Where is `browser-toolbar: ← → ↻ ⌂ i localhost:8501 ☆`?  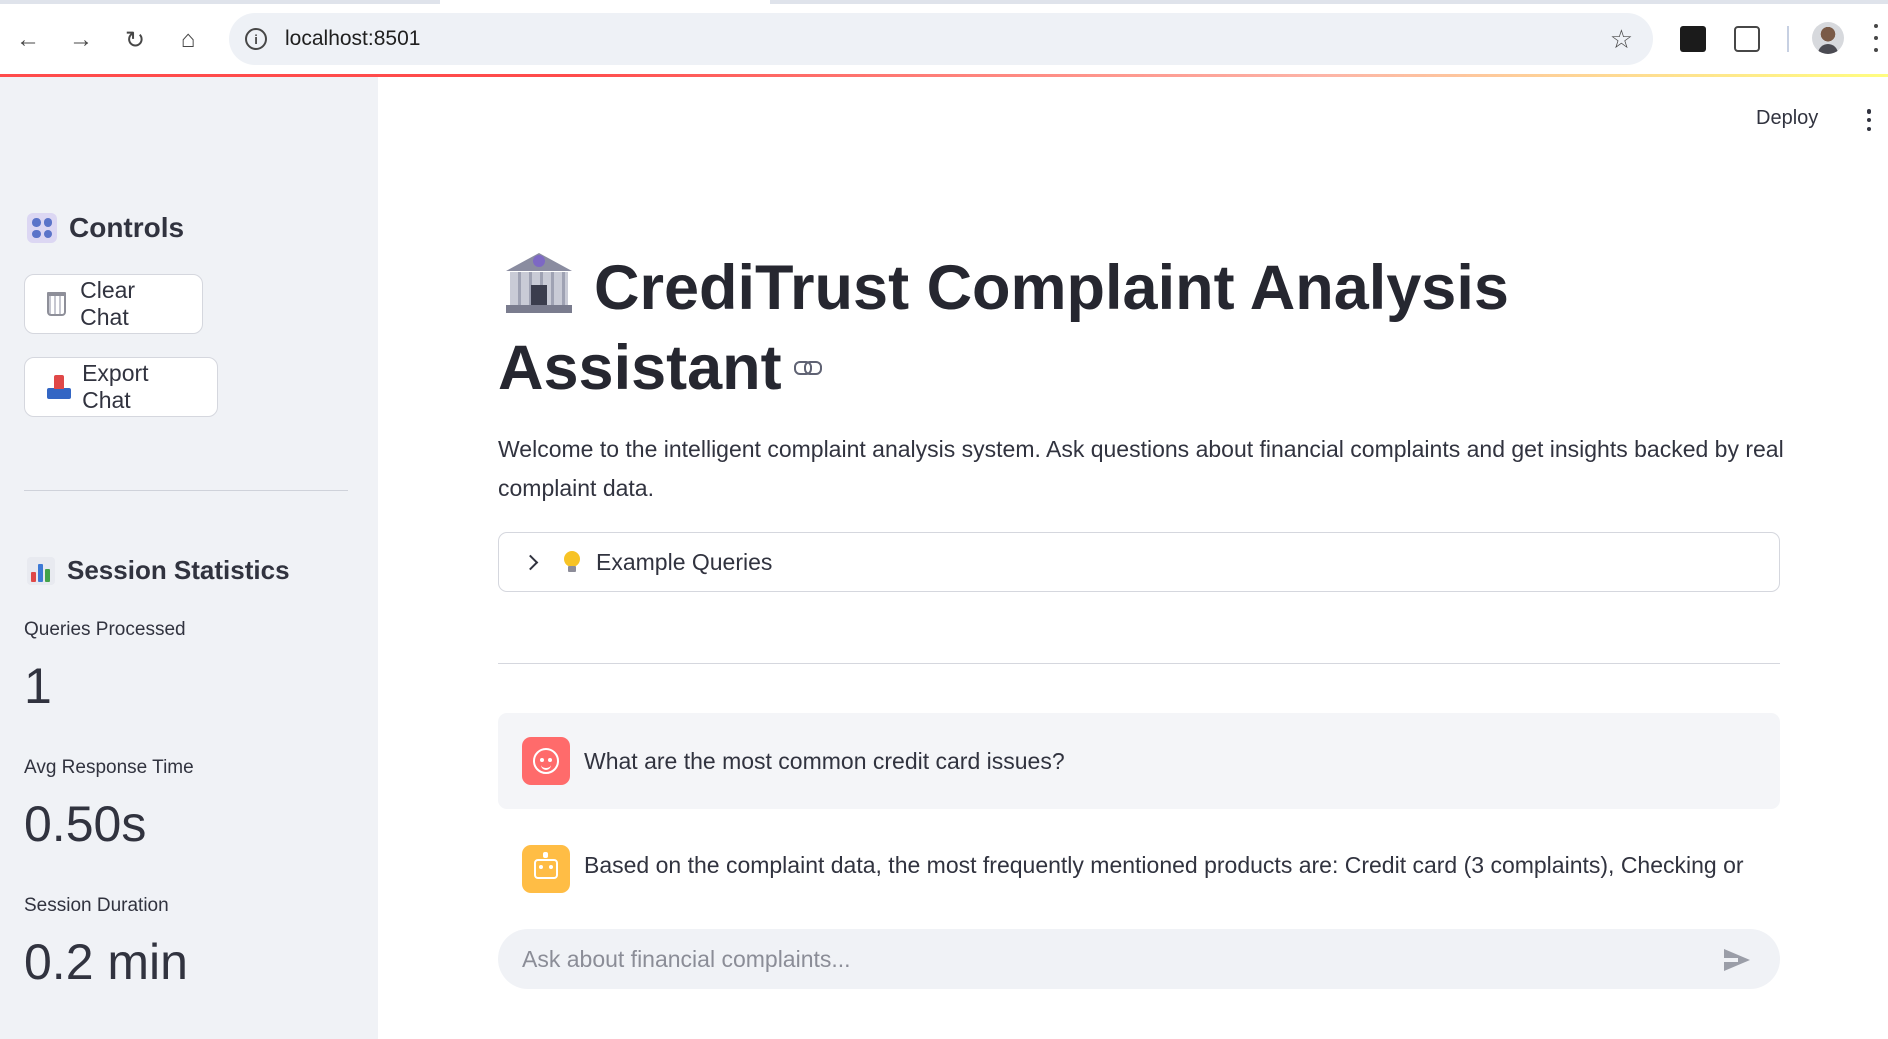 browser-toolbar: ← → ↻ ⌂ i localhost:8501 ☆ is located at coordinates (944, 38).